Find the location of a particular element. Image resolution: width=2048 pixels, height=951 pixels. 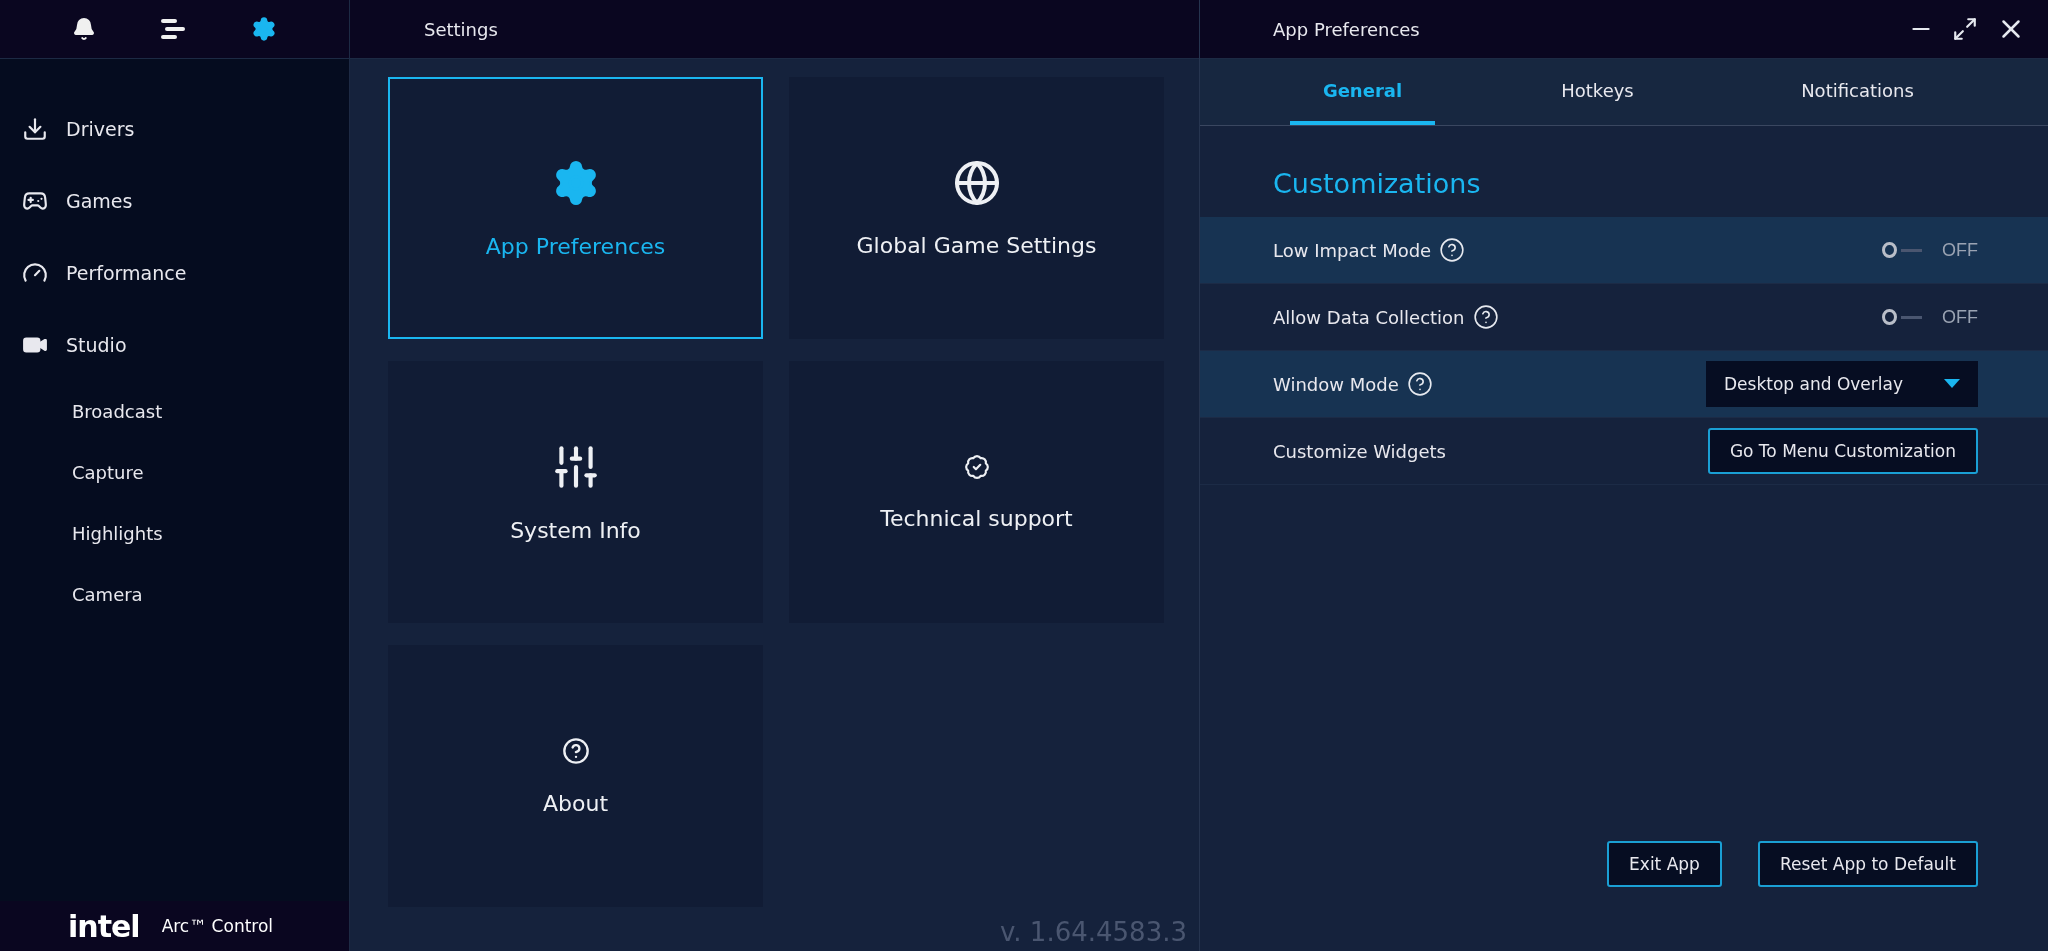

setting-label: Low Impact Mode is located at coordinates (1352, 250).